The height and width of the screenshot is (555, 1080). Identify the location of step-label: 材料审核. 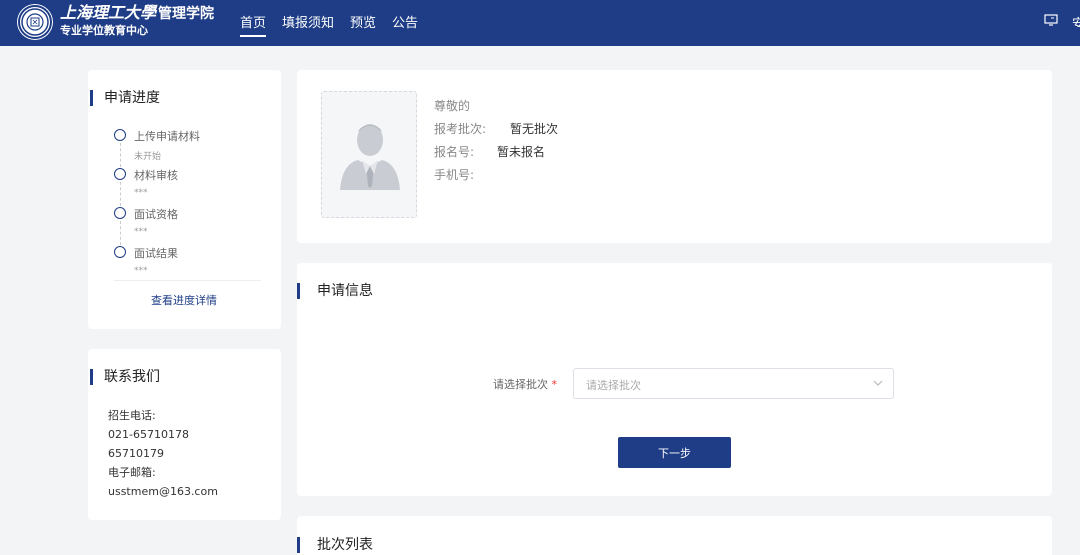
(156, 175).